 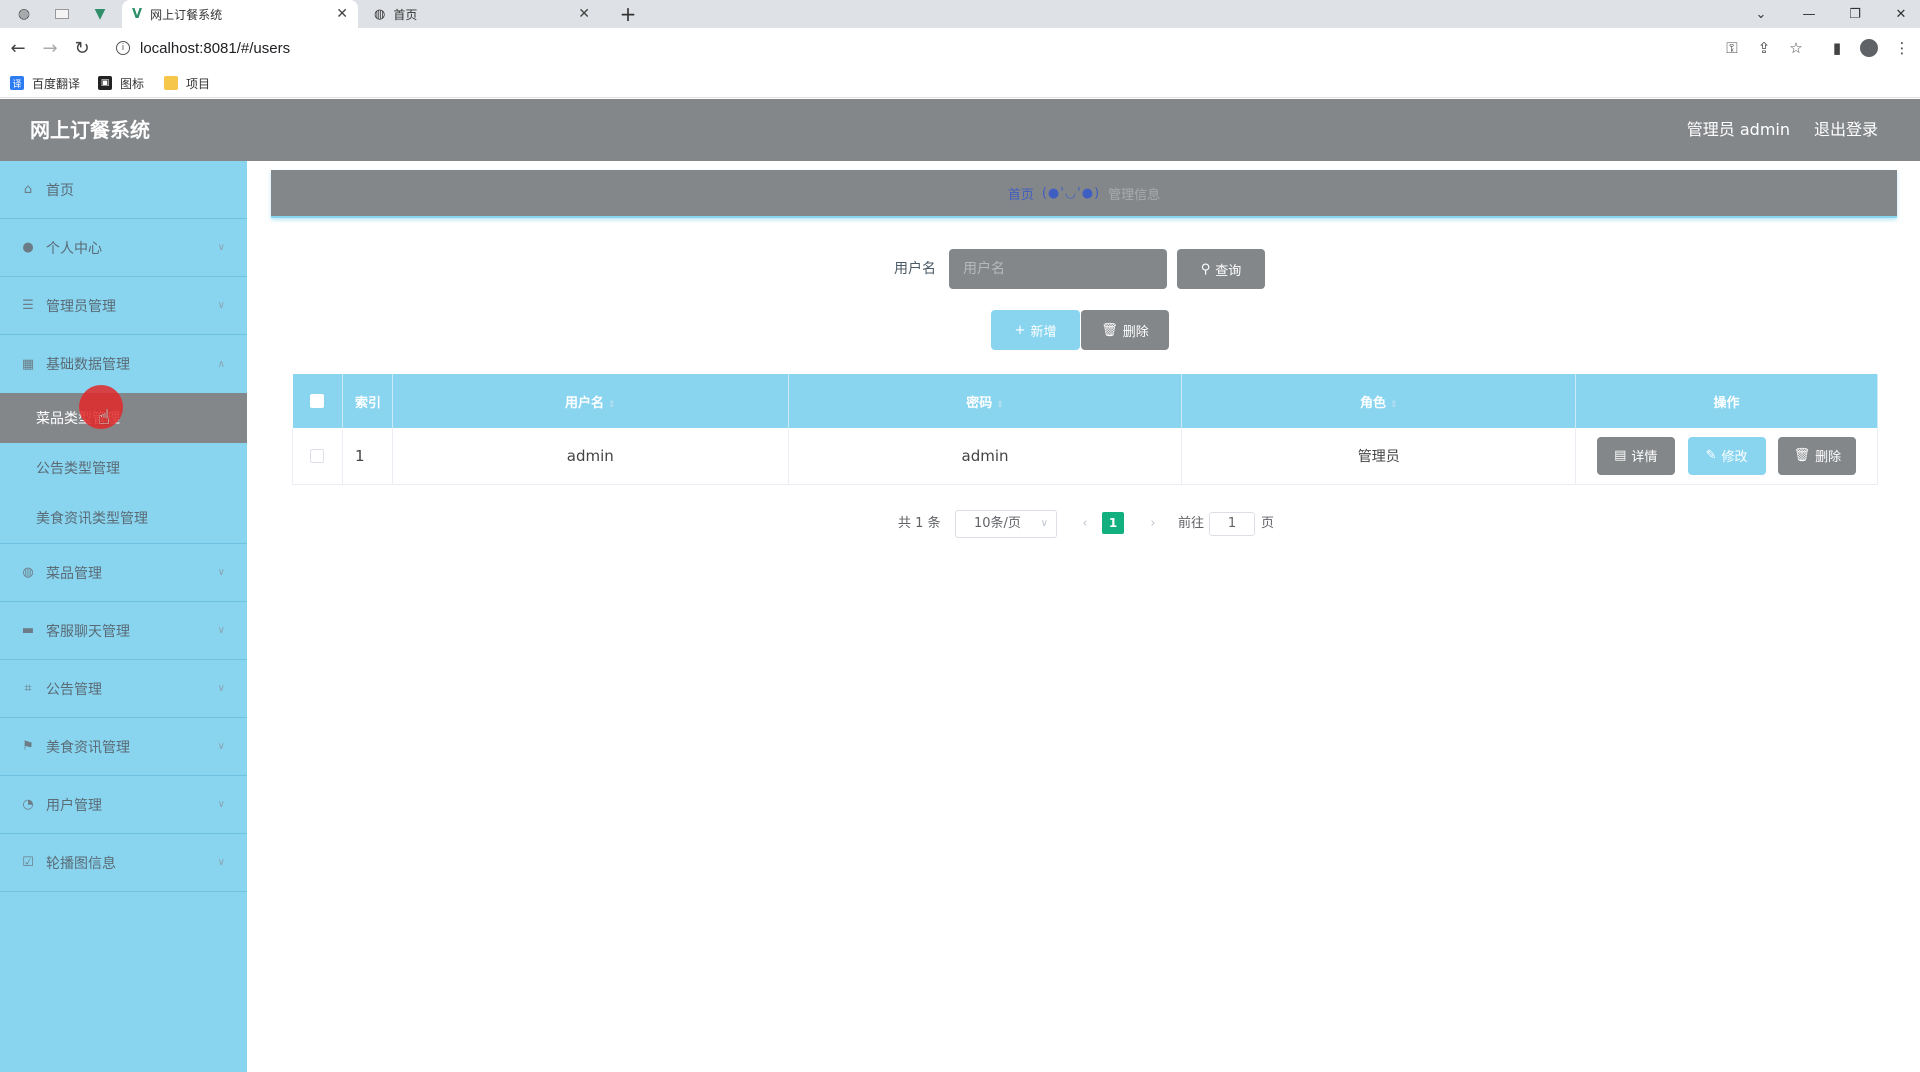 I want to click on forward-button: →, so click(x=50, y=48).